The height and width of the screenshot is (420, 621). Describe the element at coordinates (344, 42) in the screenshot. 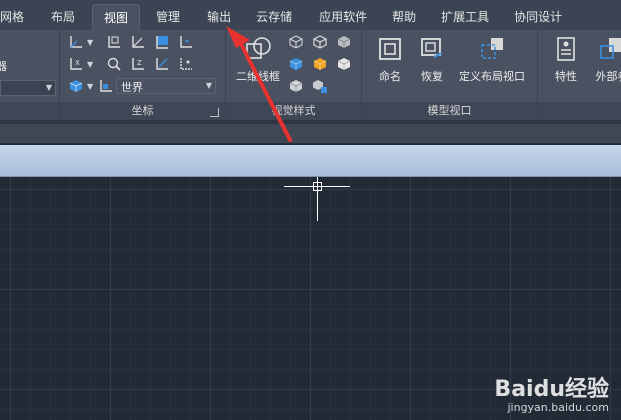

I see `cube-grey-icon` at that location.